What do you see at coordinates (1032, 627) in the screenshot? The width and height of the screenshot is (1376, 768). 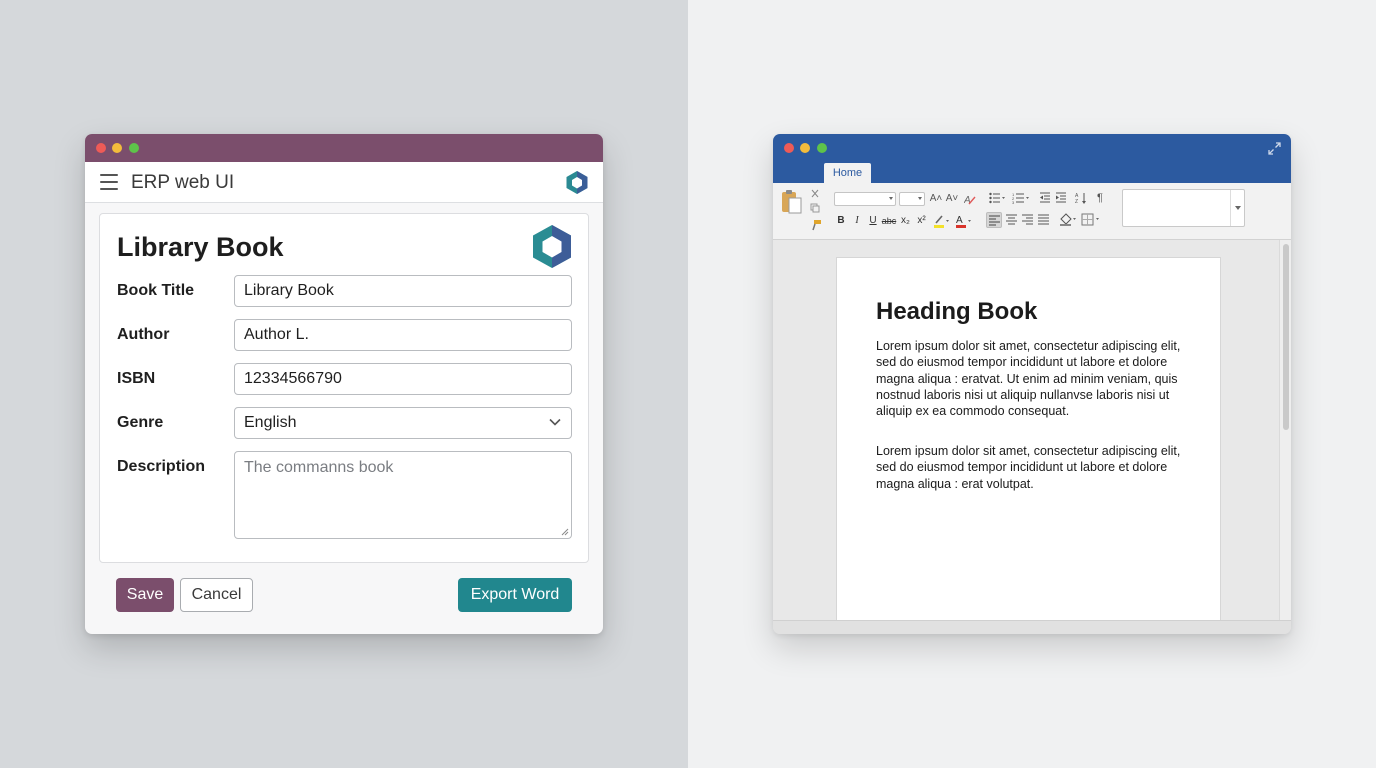 I see `status-bar` at bounding box center [1032, 627].